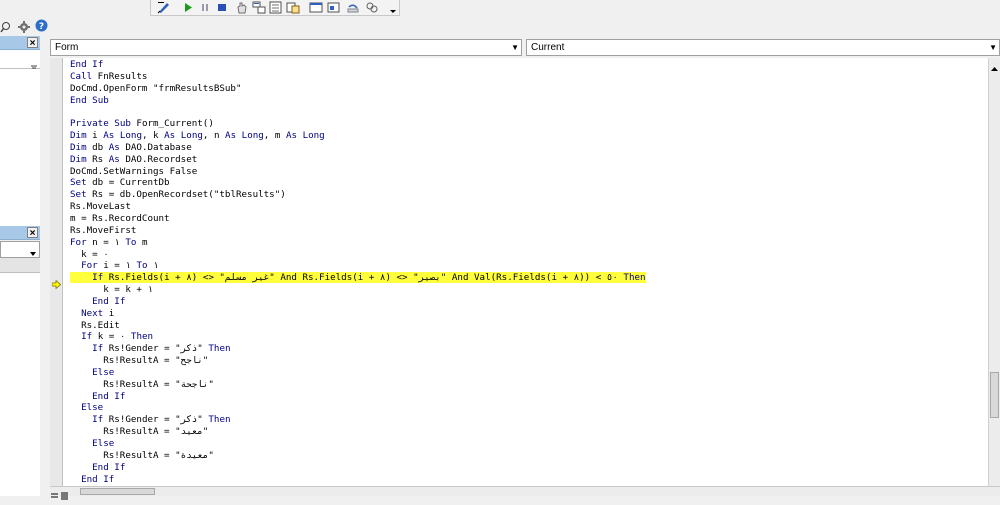  I want to click on object-browser-icon, so click(293, 7).